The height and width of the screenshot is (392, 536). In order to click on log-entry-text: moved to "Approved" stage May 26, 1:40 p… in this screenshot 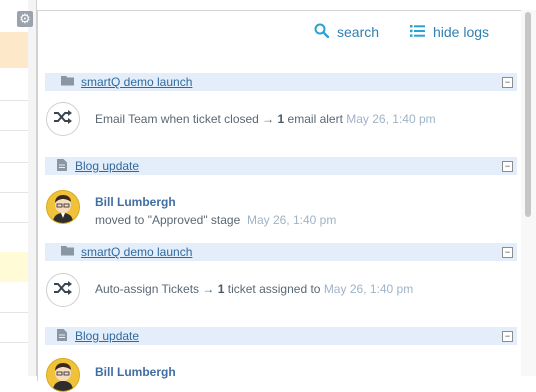, I will do `click(216, 220)`.